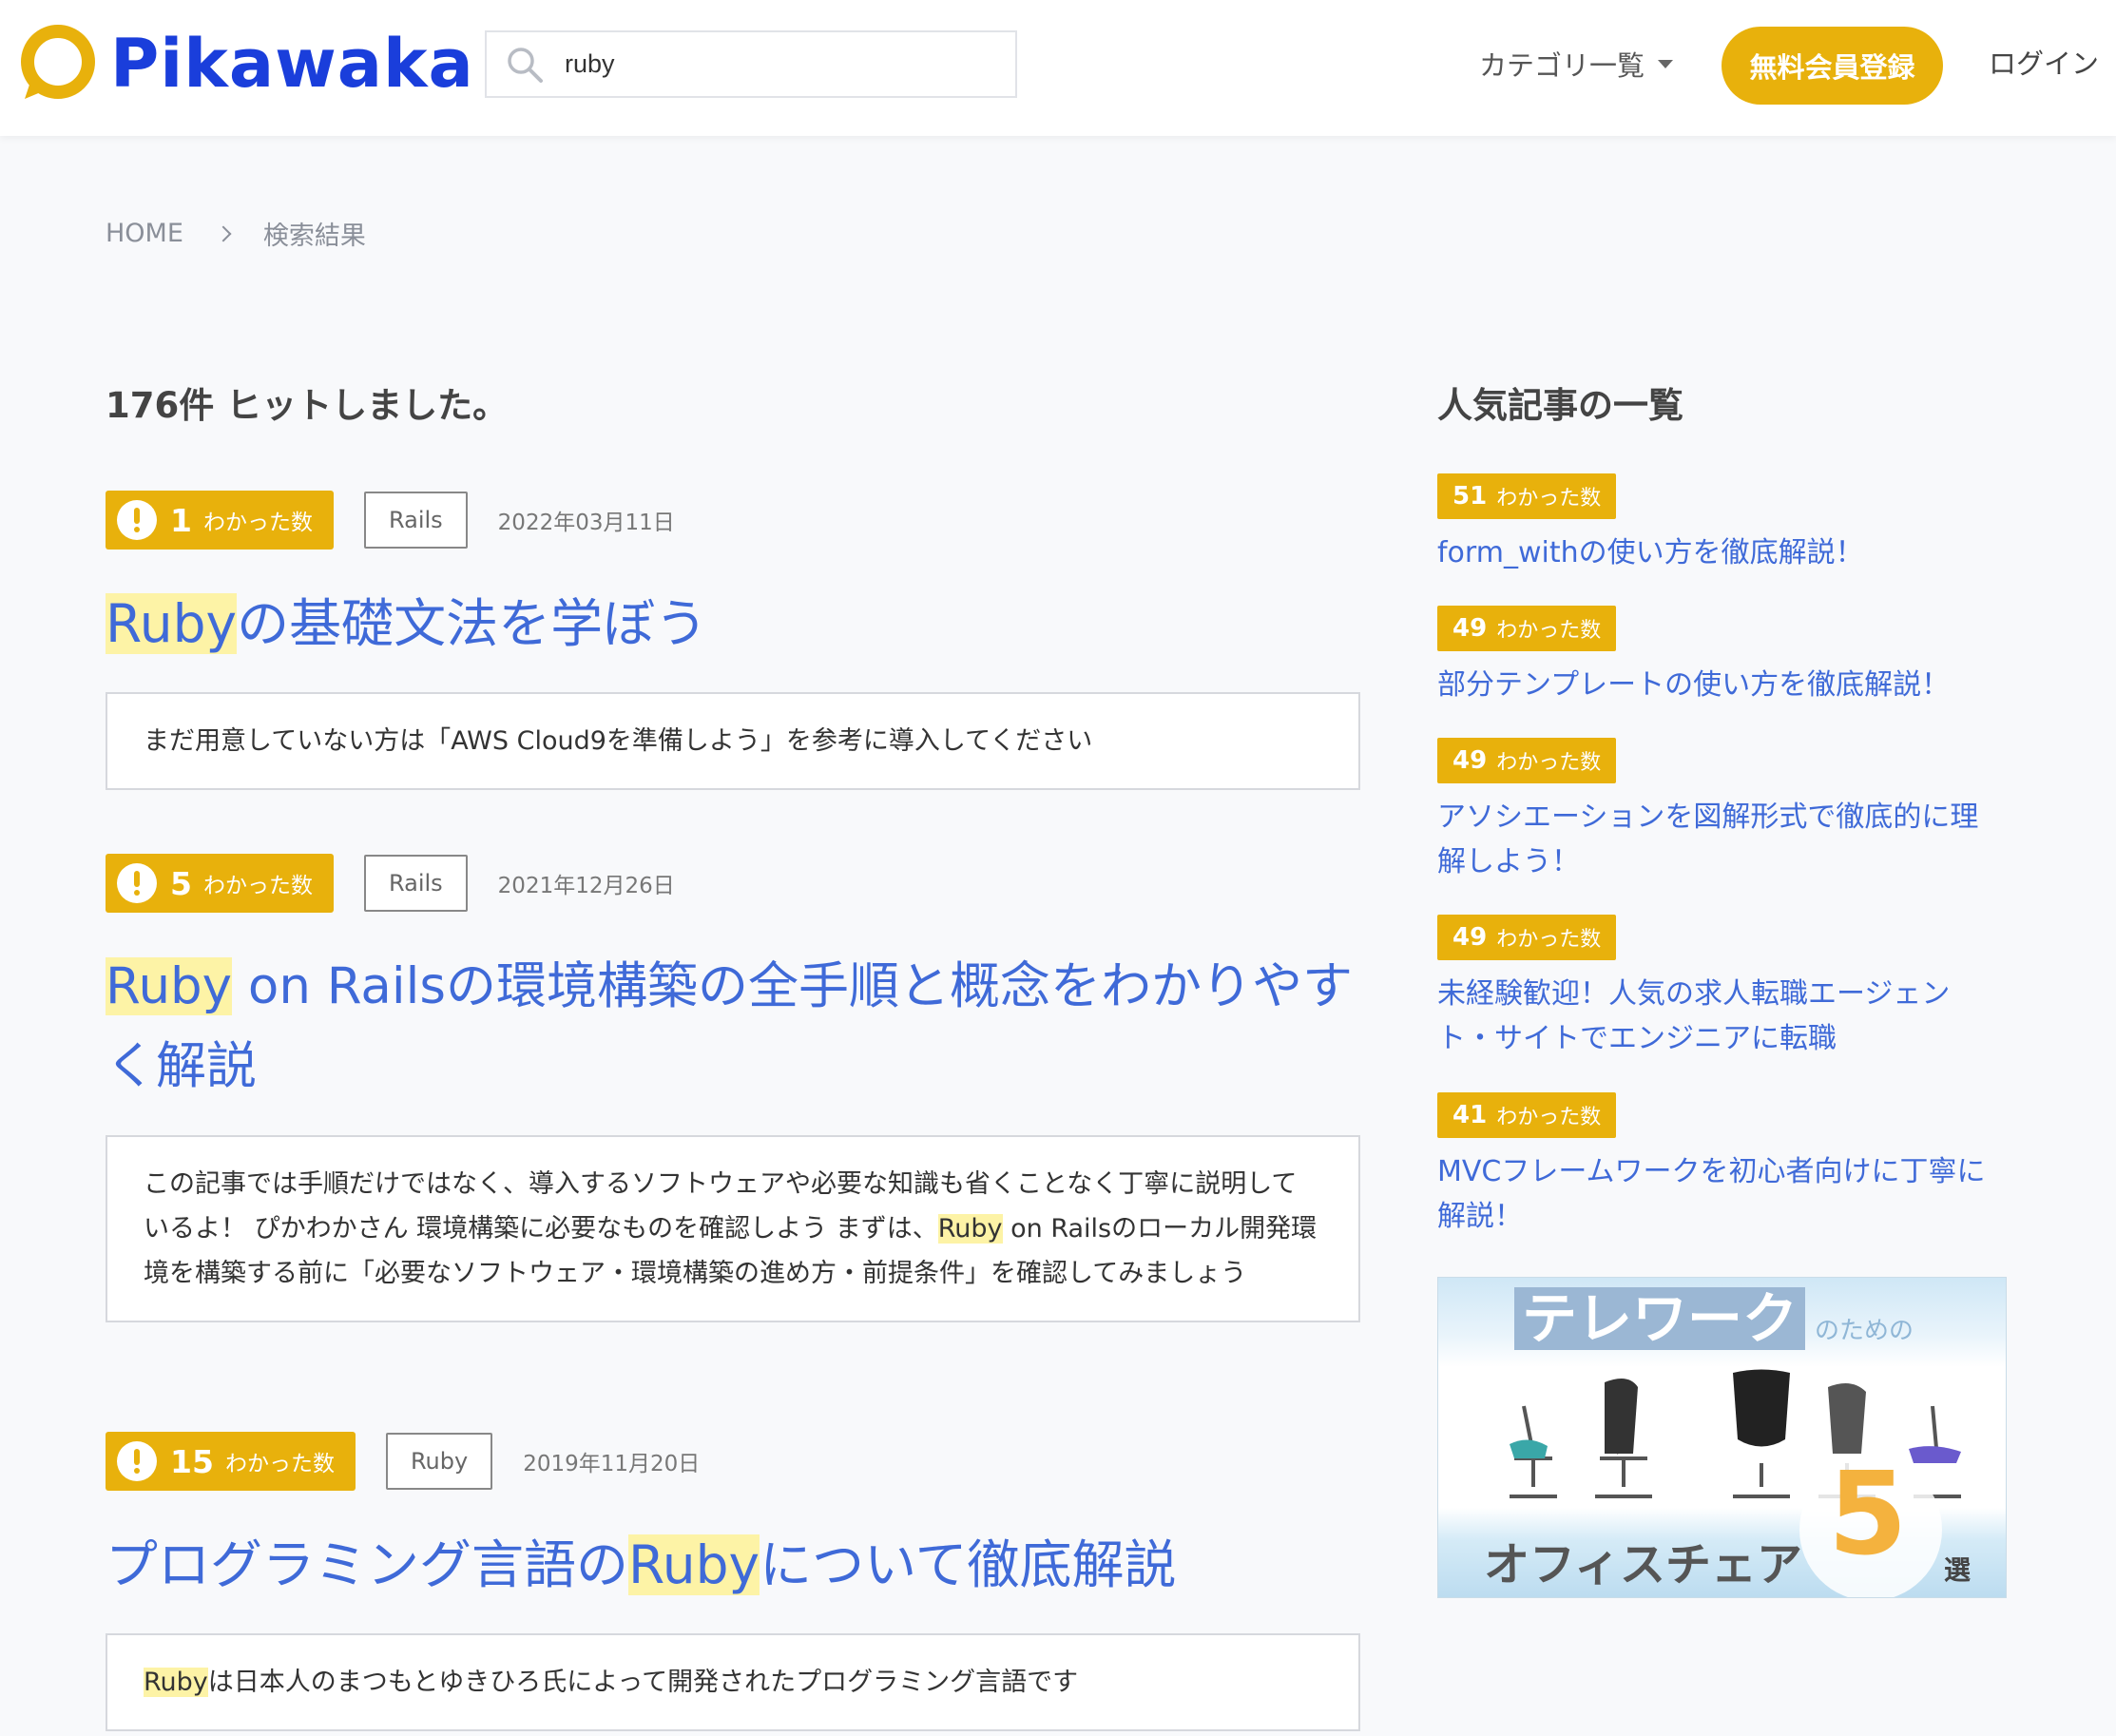  I want to click on popular-item-link: アソシエーションを図解形式で徹底的に理解しよう！, so click(1717, 840).